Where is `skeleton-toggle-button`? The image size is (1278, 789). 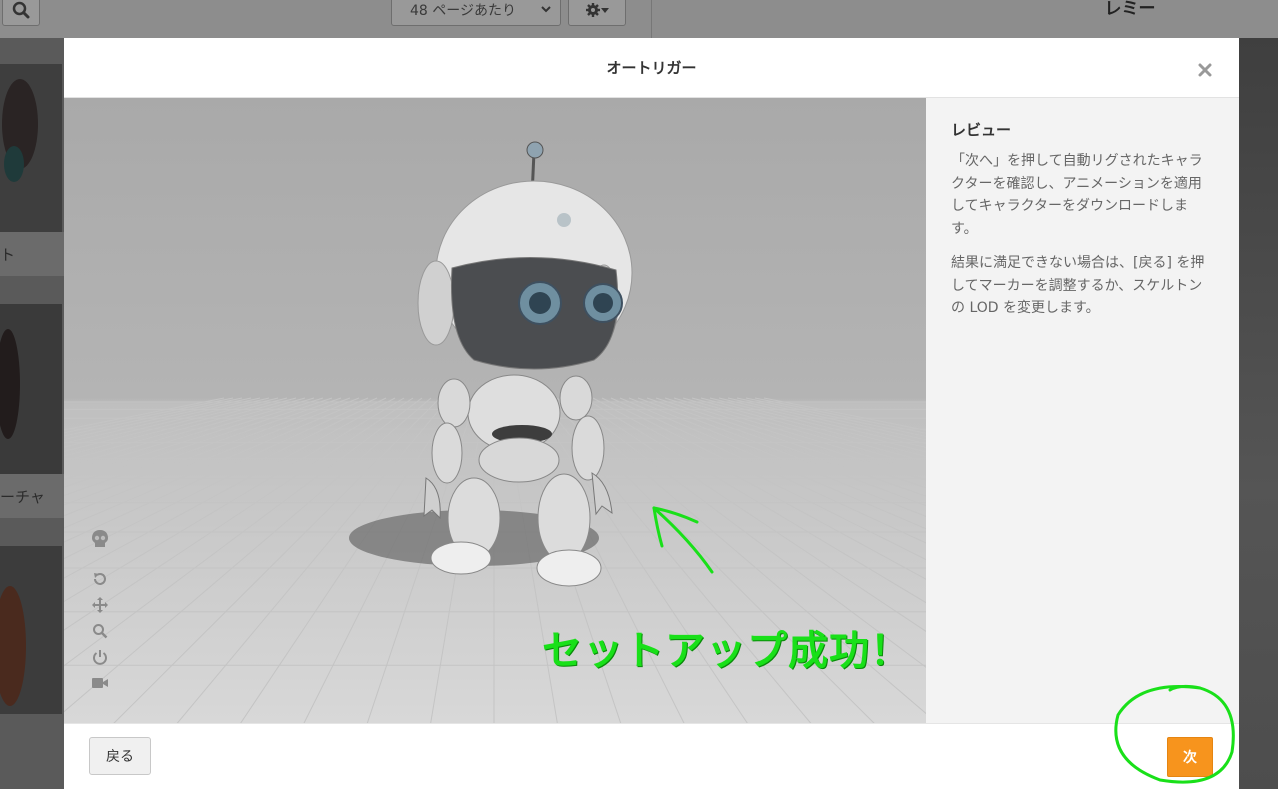 skeleton-toggle-button is located at coordinates (100, 539).